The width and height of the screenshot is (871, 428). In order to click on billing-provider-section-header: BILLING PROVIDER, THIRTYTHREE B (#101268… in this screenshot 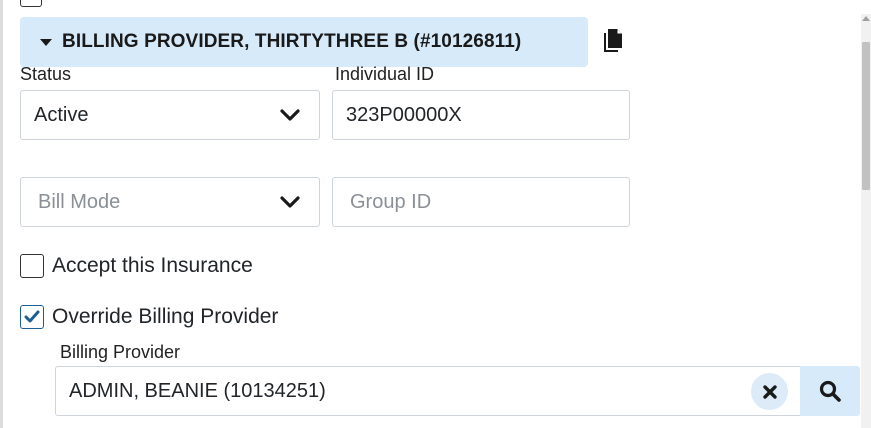, I will do `click(304, 42)`.